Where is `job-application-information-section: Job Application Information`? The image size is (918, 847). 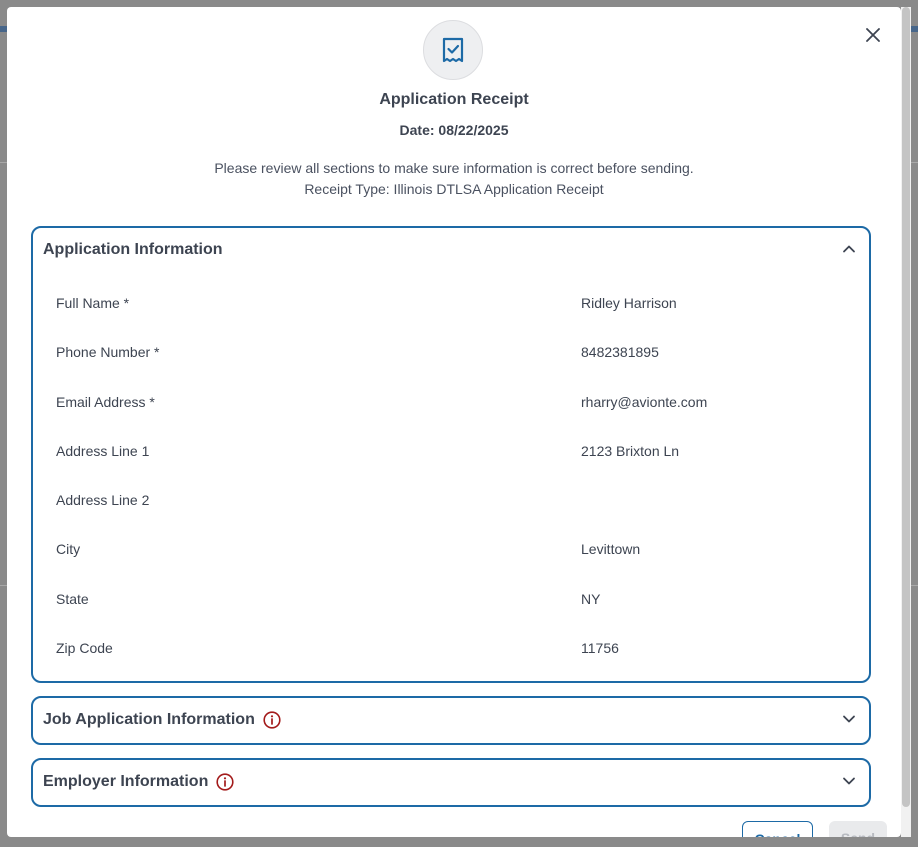
job-application-information-section: Job Application Information is located at coordinates (451, 720).